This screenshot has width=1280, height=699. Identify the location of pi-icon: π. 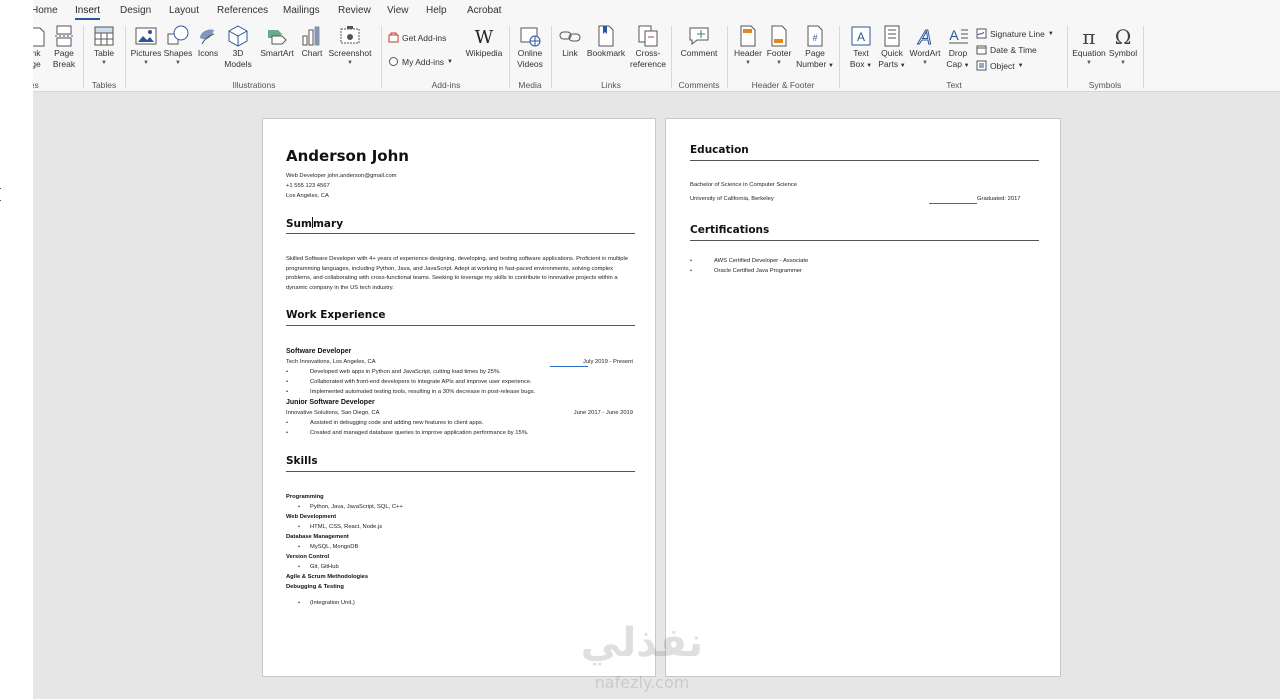
(1088, 36).